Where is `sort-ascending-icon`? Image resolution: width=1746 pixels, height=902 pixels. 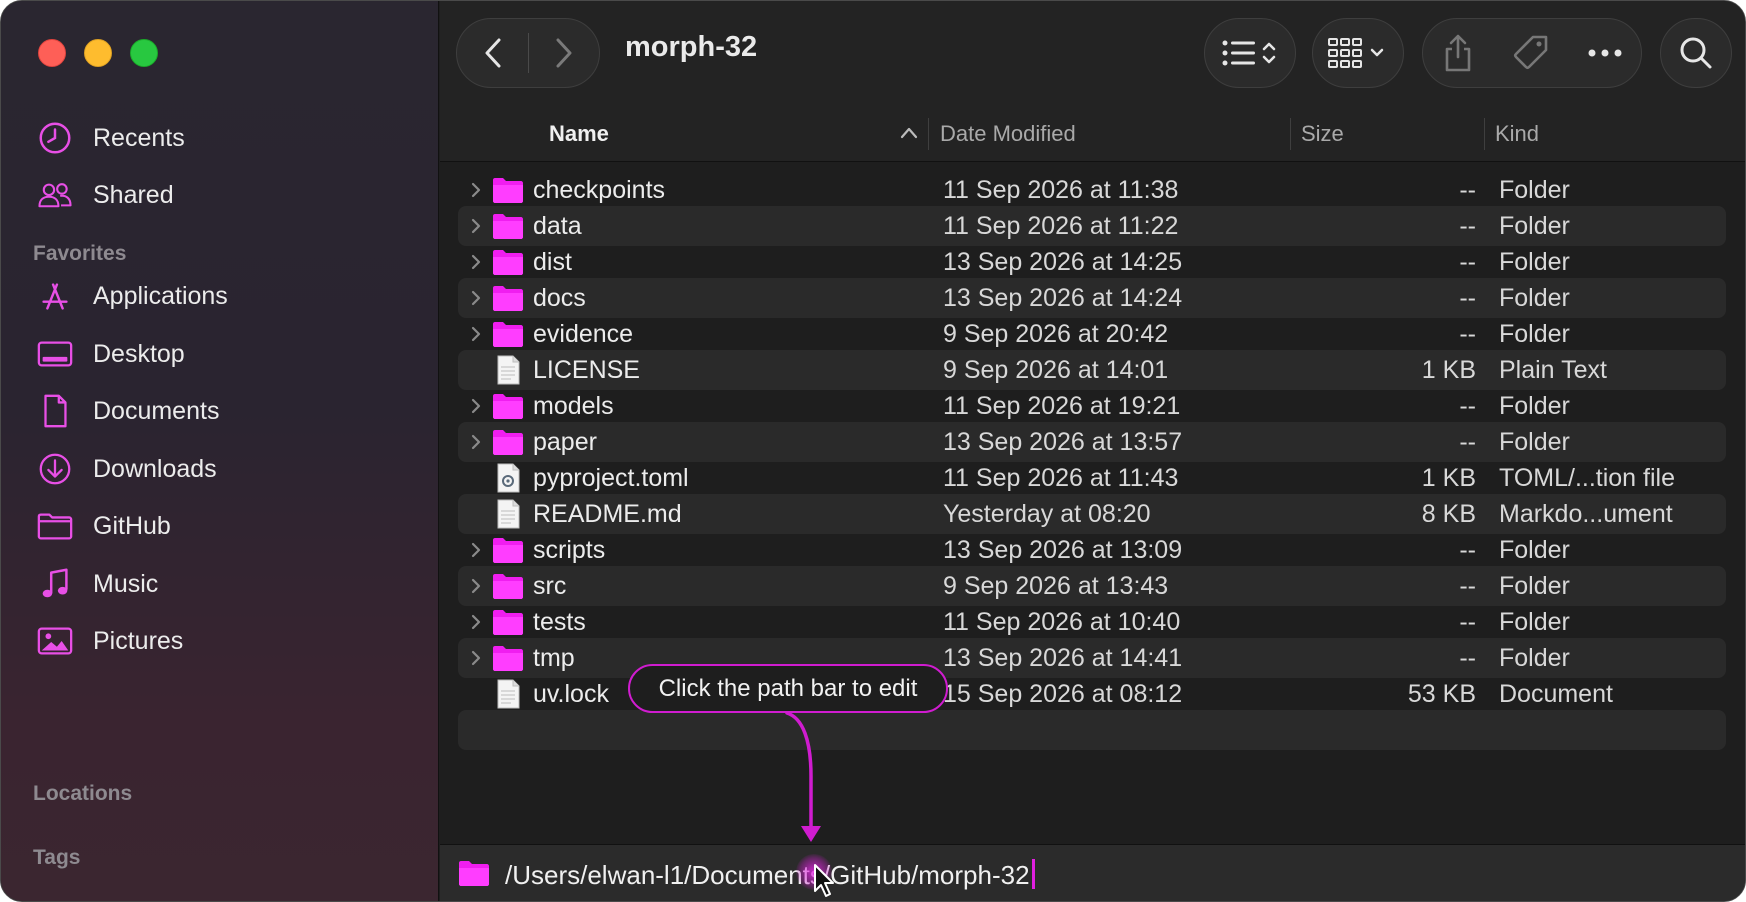
sort-ascending-icon is located at coordinates (909, 133).